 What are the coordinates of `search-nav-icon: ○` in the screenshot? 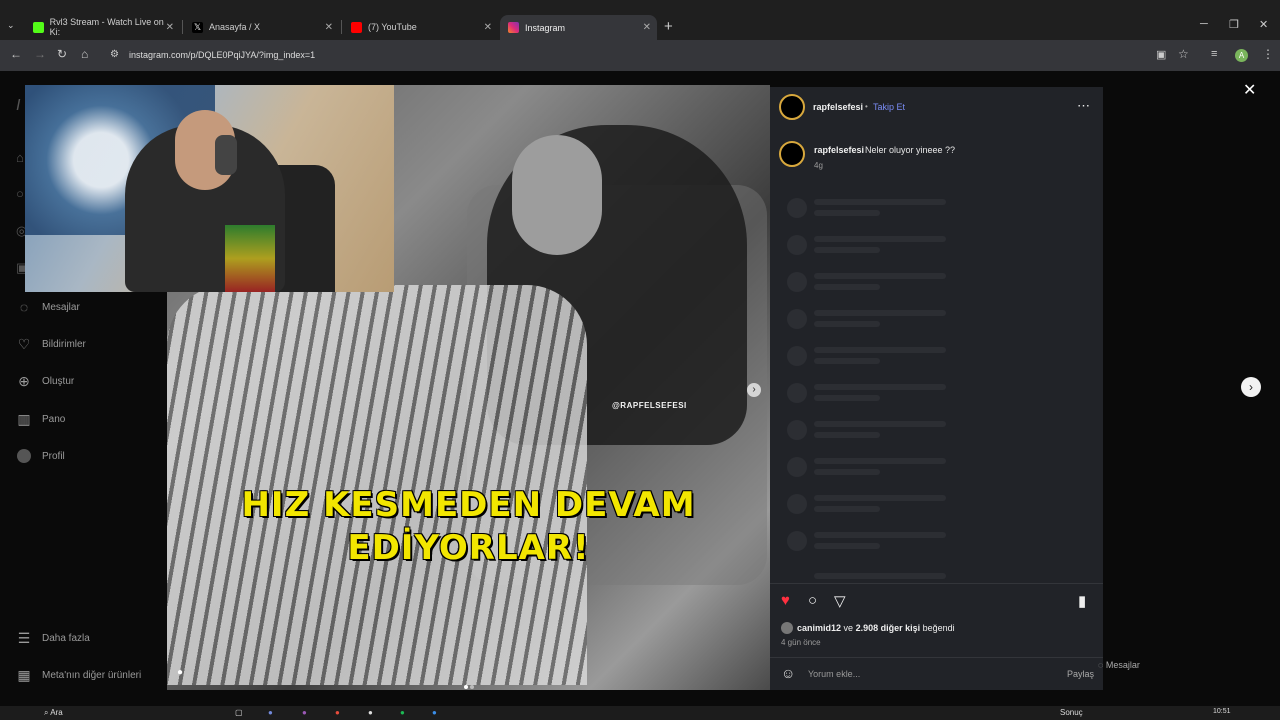 It's located at (20, 193).